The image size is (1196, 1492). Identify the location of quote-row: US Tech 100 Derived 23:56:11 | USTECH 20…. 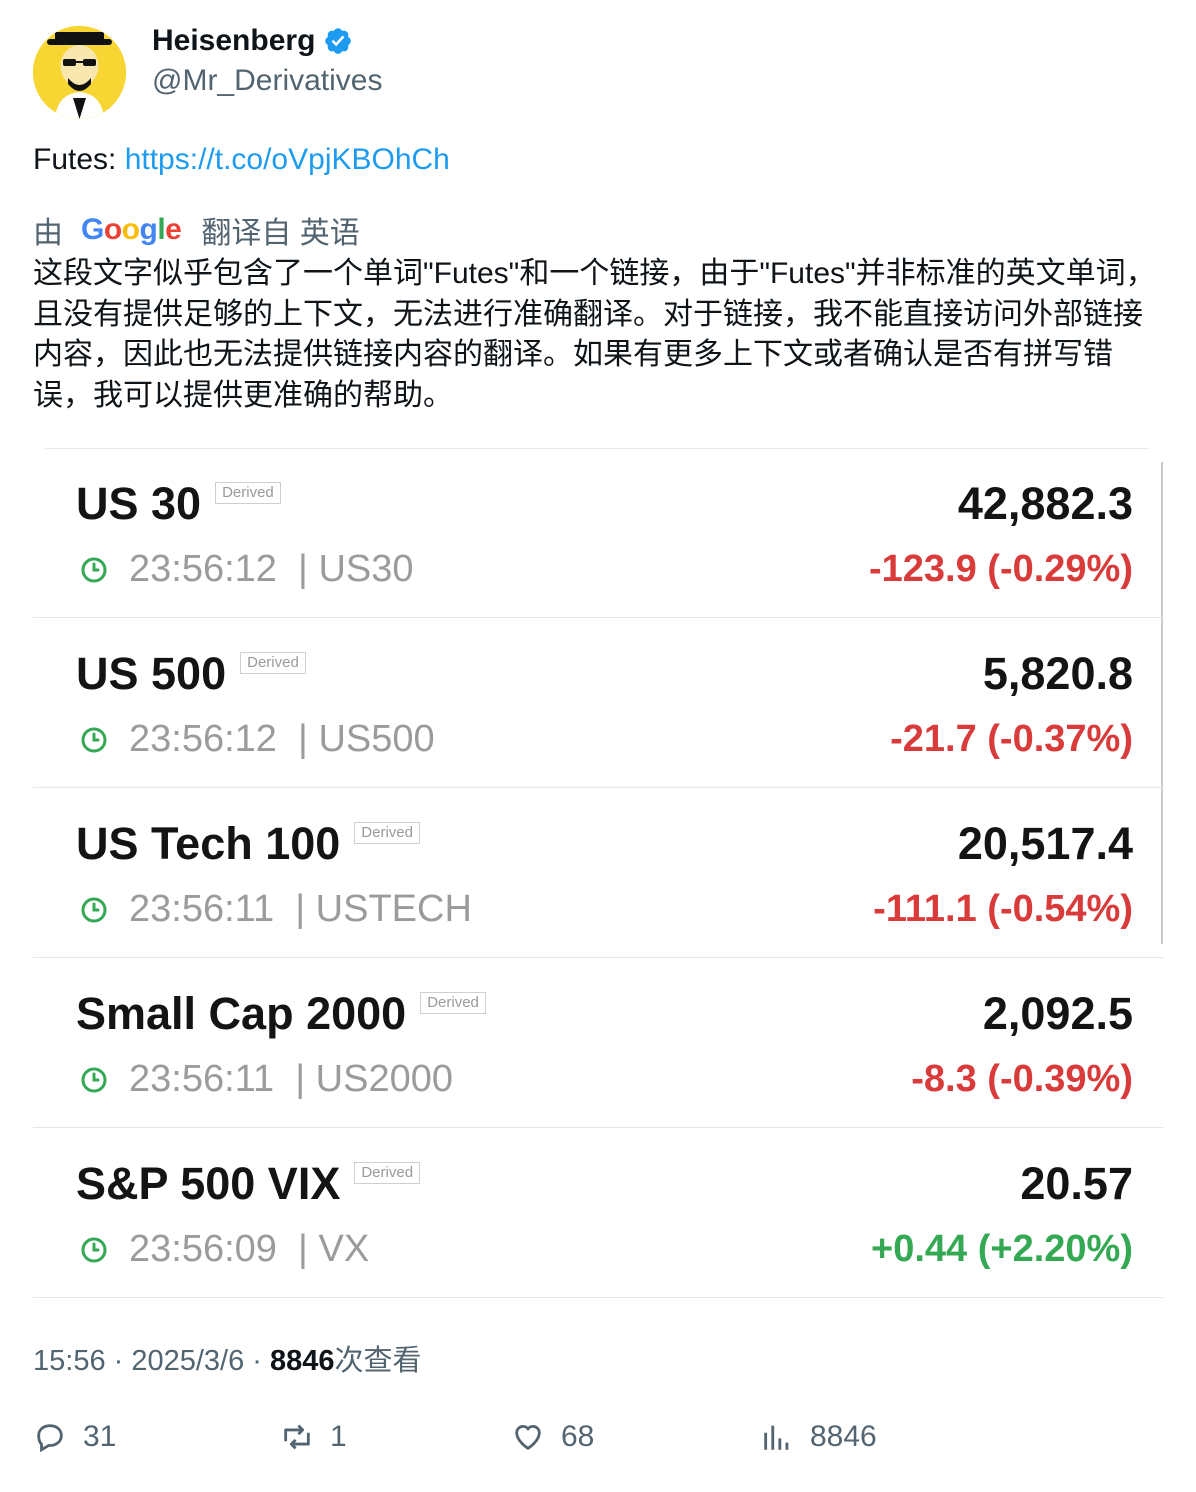
(598, 873).